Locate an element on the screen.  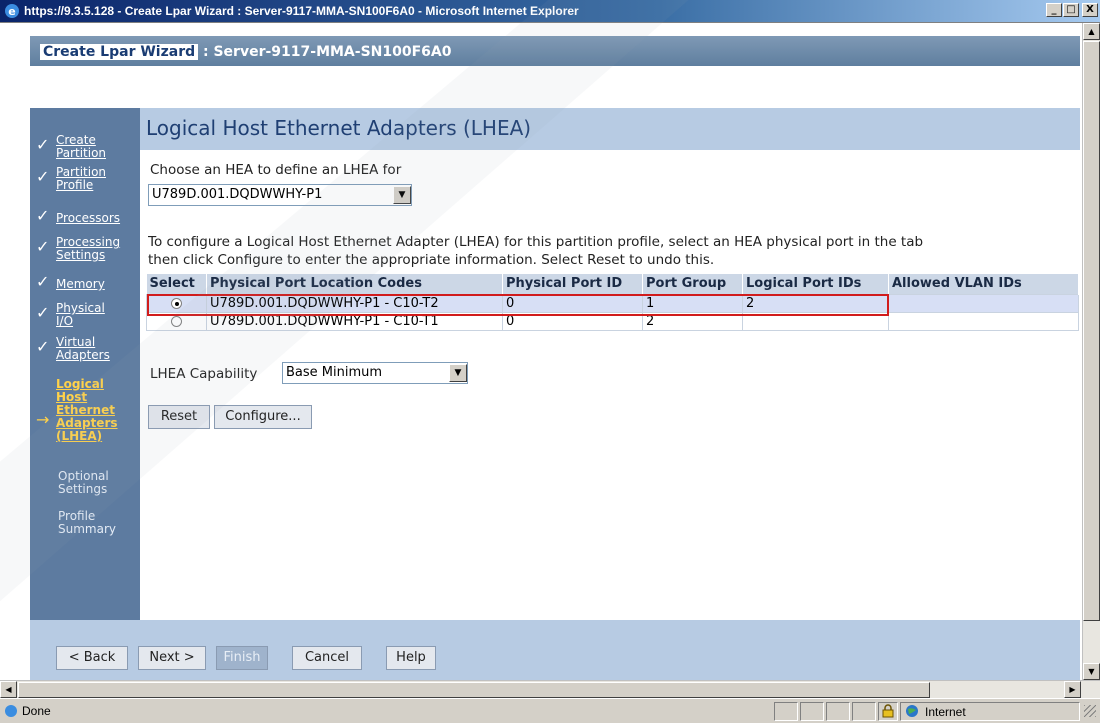
sidebar-item-label: Physical I/O is located at coordinates (80, 314).